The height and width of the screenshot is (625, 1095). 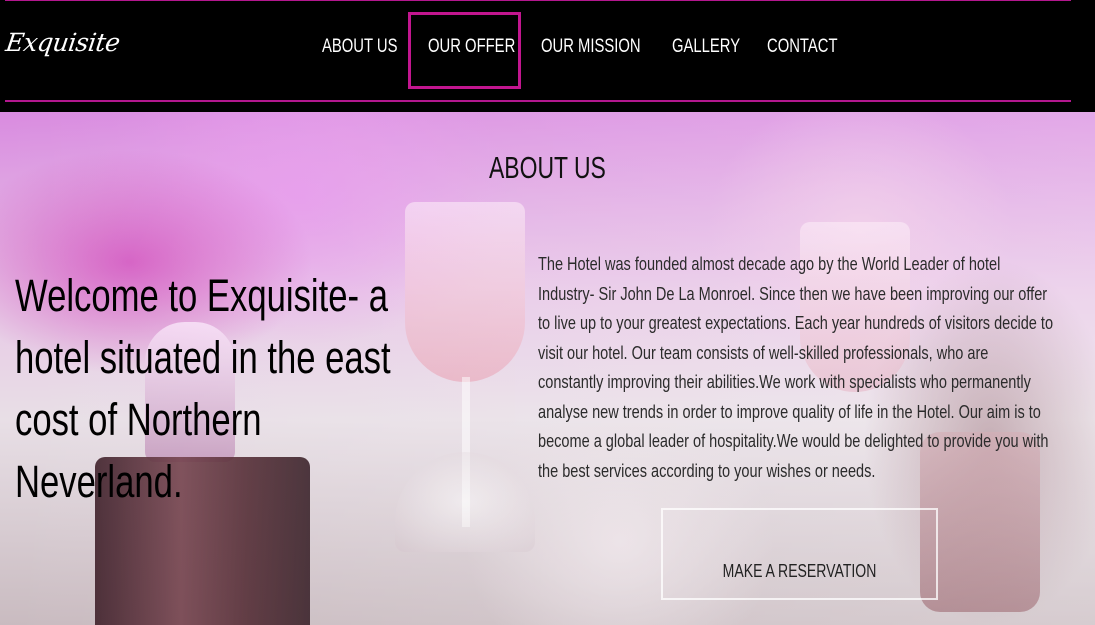 What do you see at coordinates (799, 570) in the screenshot?
I see `make-reservation-label: MAKE A RESERVATION` at bounding box center [799, 570].